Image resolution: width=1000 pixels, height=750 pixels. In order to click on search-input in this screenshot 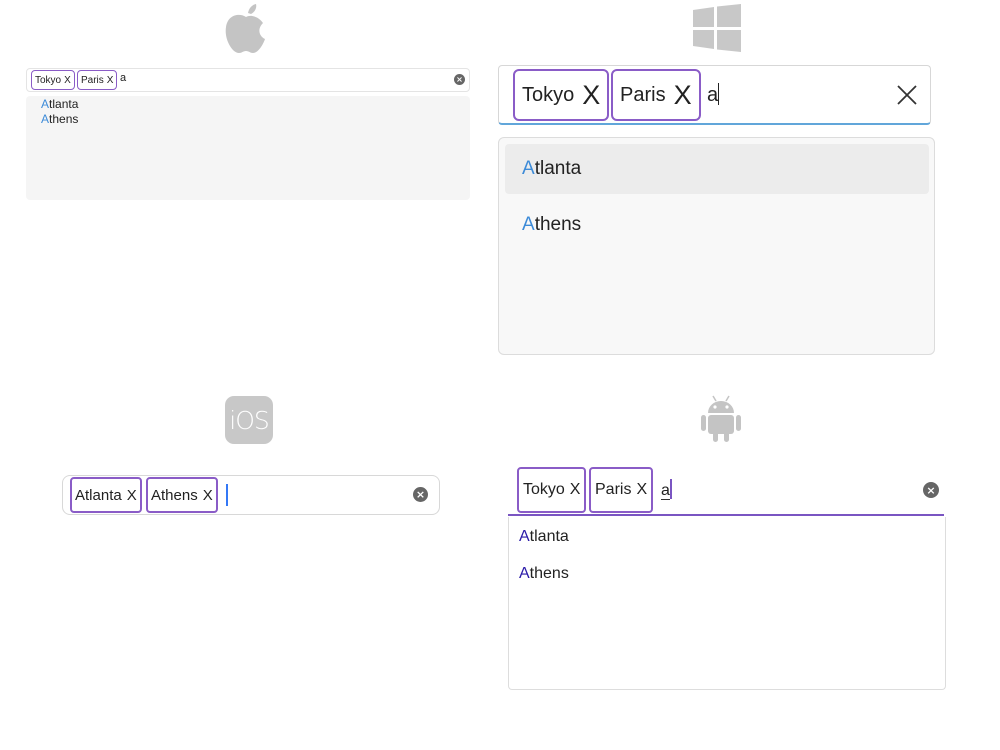, I will do `click(227, 495)`.